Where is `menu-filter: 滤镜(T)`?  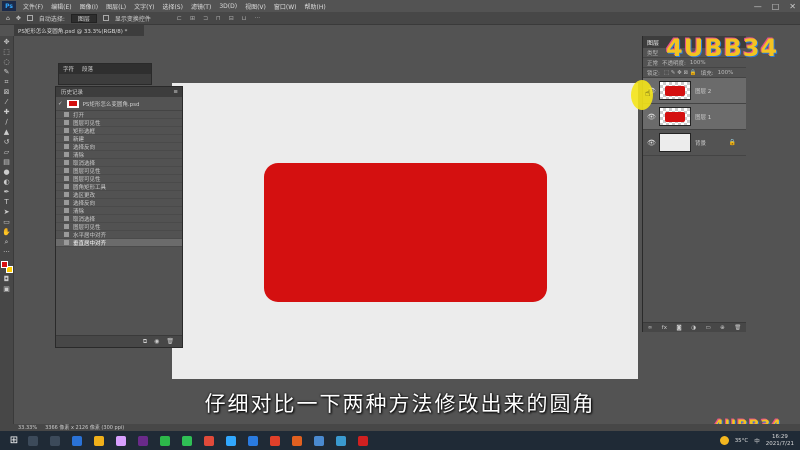
menu-filter: 滤镜(T) is located at coordinates (201, 6).